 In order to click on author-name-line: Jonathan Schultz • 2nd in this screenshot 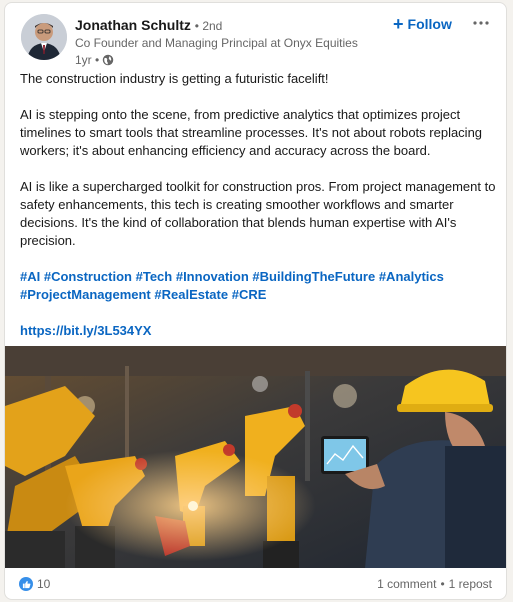, I will do `click(225, 25)`.